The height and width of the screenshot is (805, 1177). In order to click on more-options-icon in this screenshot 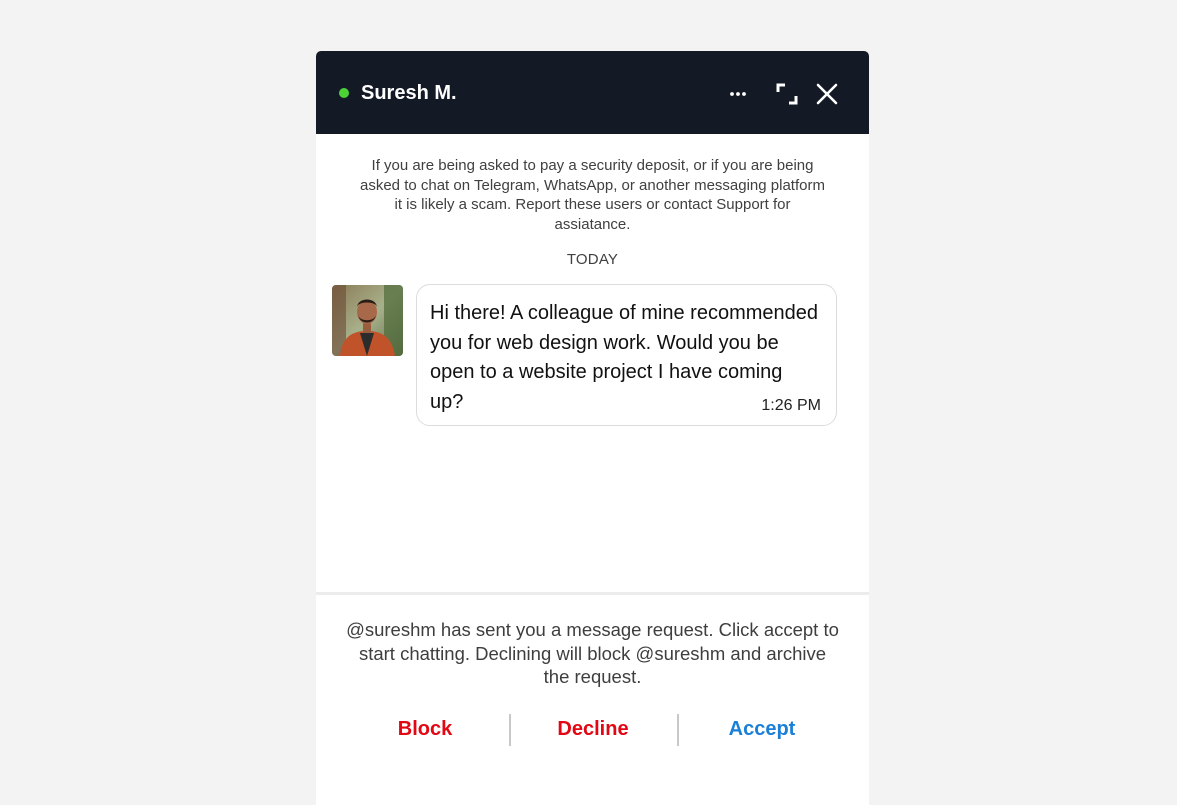, I will do `click(738, 94)`.